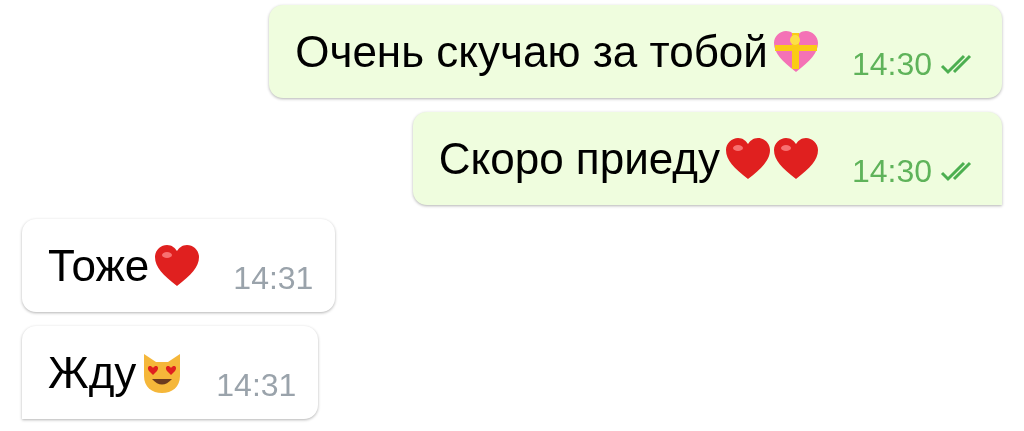 The height and width of the screenshot is (431, 1024). Describe the element at coordinates (531, 51) in the screenshot. I see `message-text: Очень скучаю за тобой` at that location.